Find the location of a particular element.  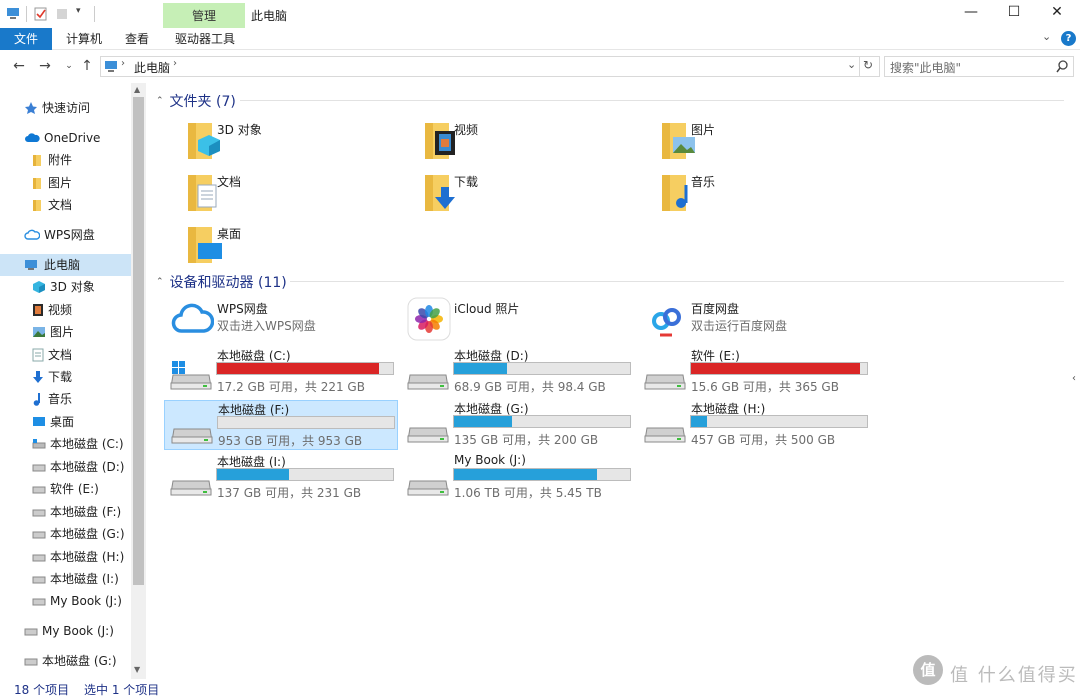

sidebar-item: 快速访问 is located at coordinates (57, 108).